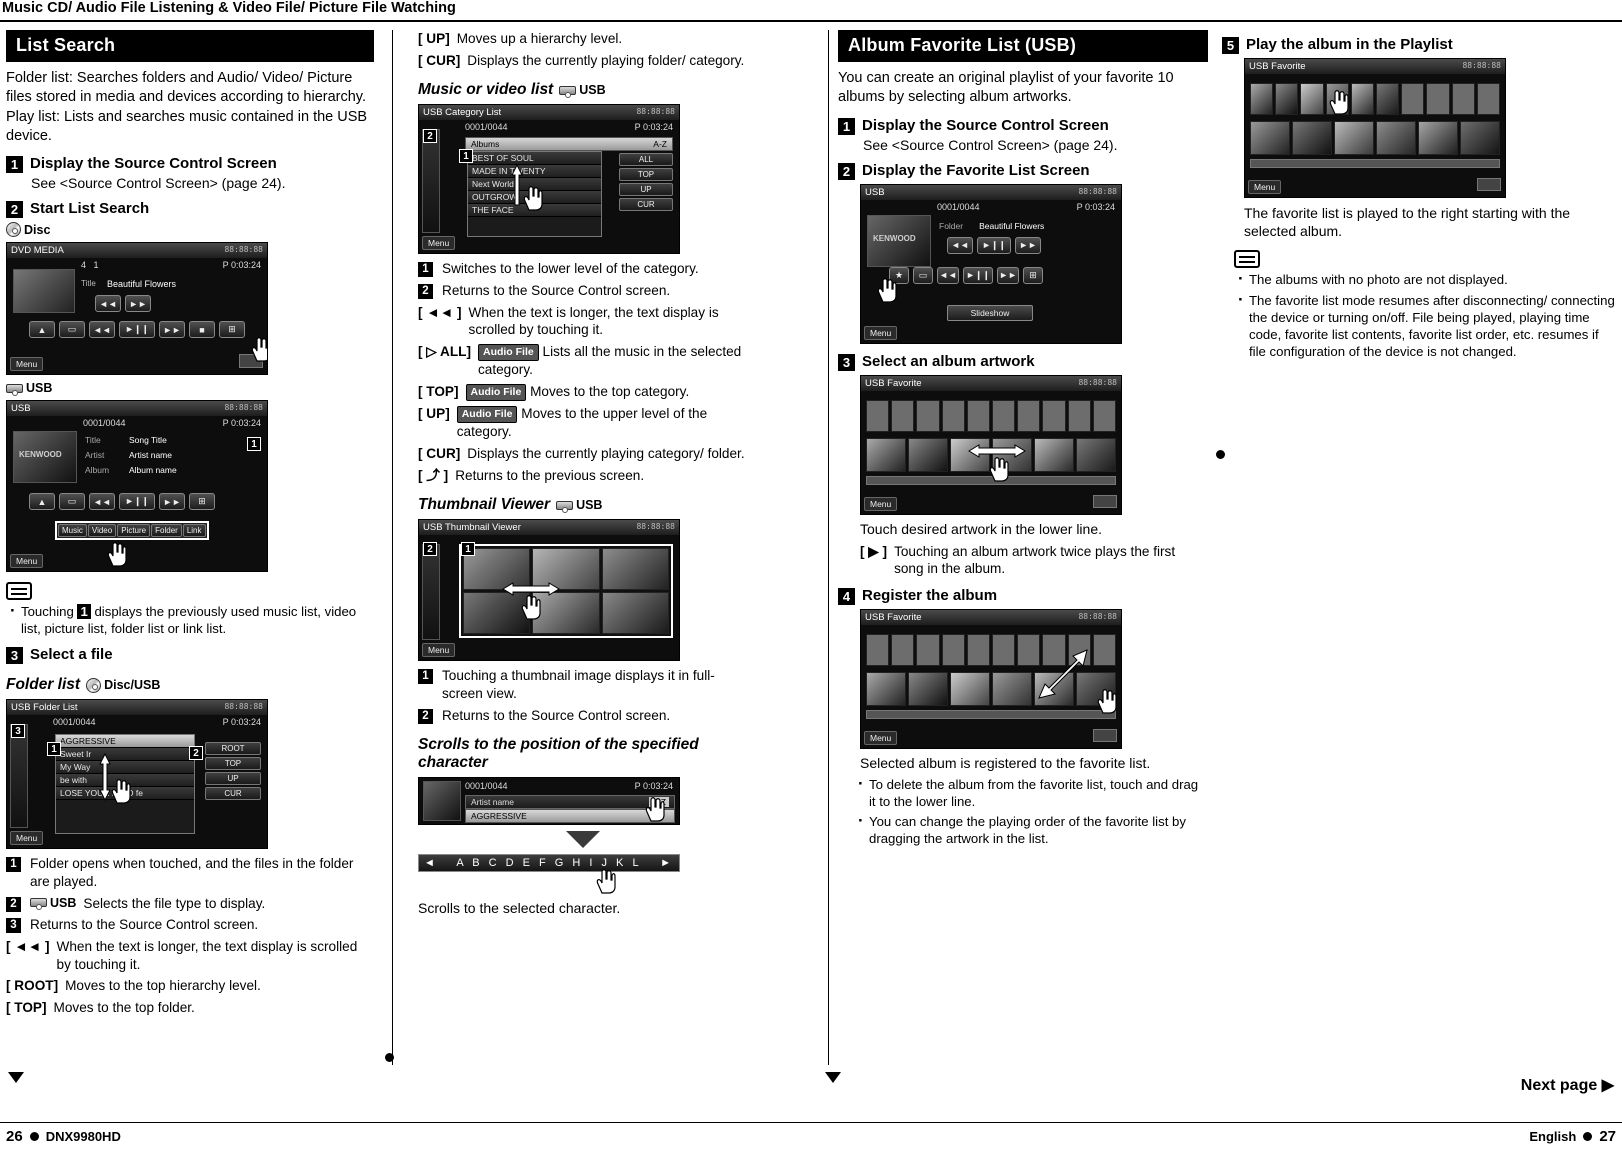 The height and width of the screenshot is (1153, 1622). Describe the element at coordinates (125, 768) in the screenshot. I see `list-item: My Way` at that location.